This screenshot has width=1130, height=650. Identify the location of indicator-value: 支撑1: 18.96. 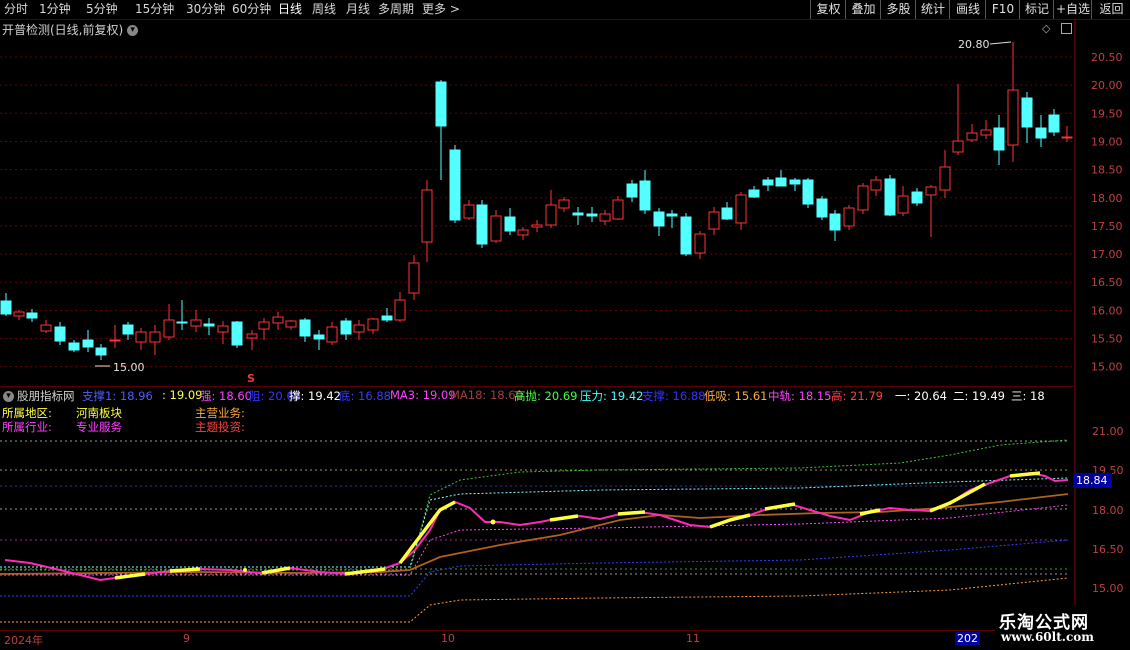
(117, 396).